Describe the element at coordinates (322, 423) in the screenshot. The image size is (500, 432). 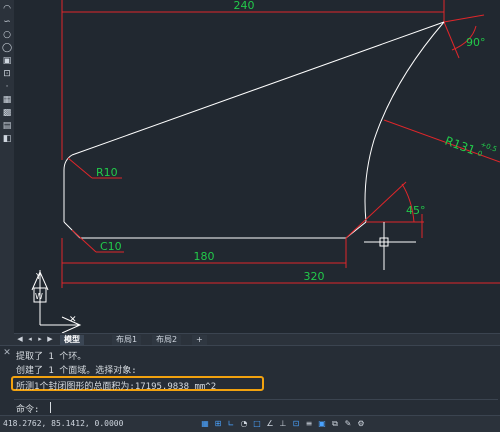
I see `transparency-icon: ▣` at that location.